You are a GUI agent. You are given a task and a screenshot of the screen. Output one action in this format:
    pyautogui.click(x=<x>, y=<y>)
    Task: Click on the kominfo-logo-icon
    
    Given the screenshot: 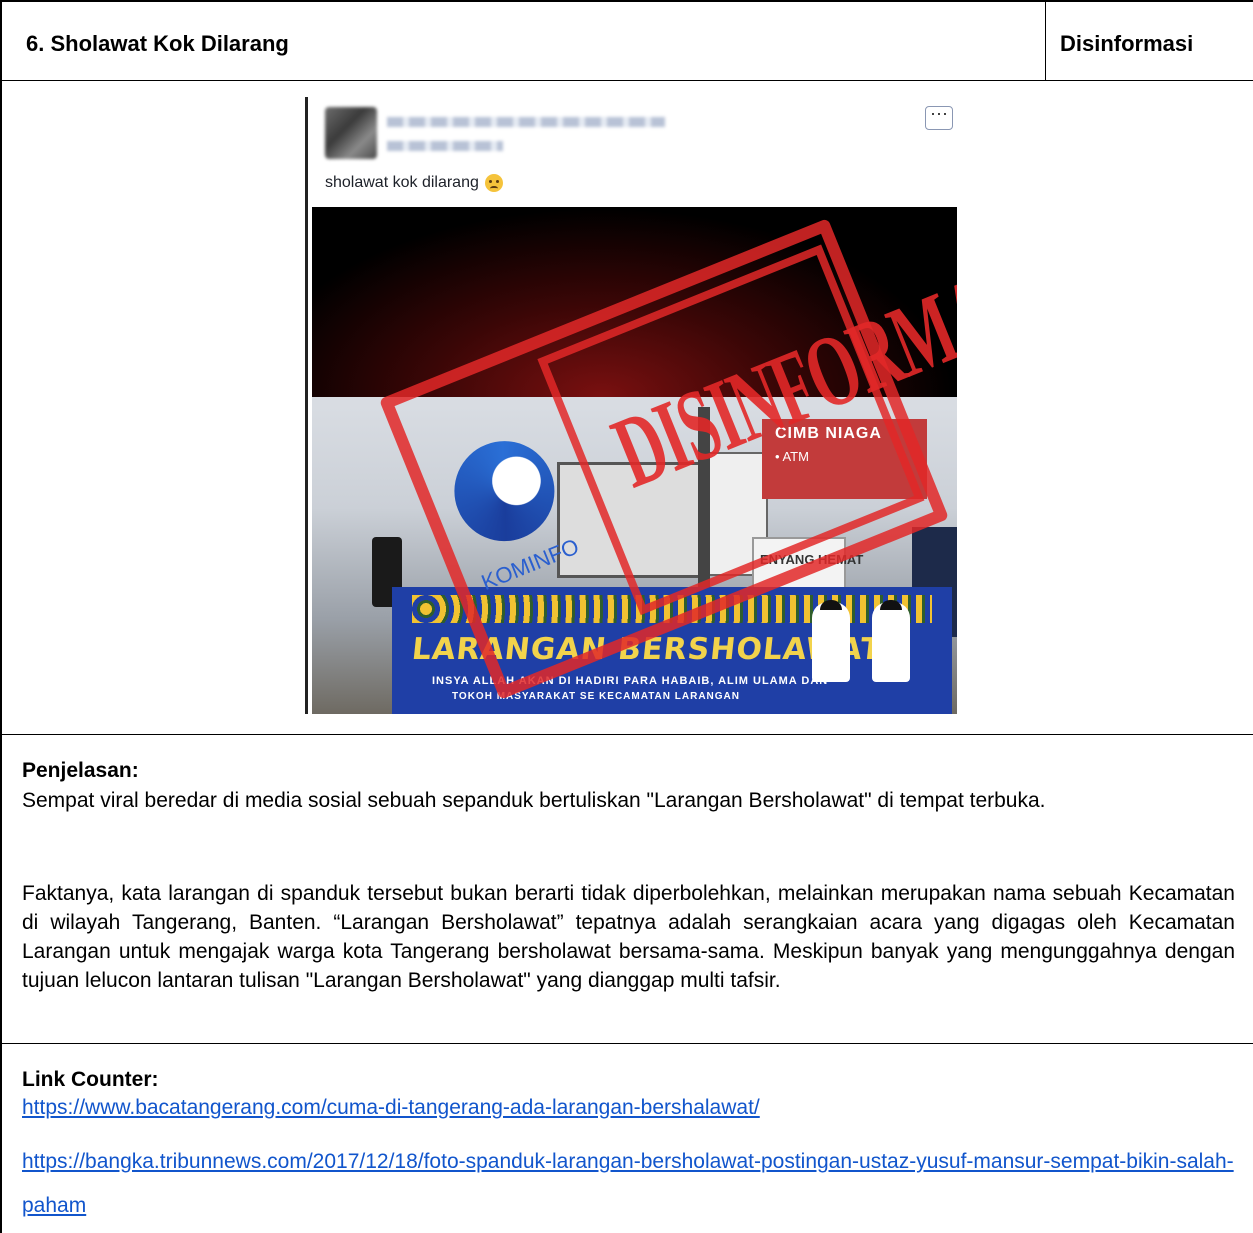 What is the action you would take?
    pyautogui.click(x=504, y=491)
    